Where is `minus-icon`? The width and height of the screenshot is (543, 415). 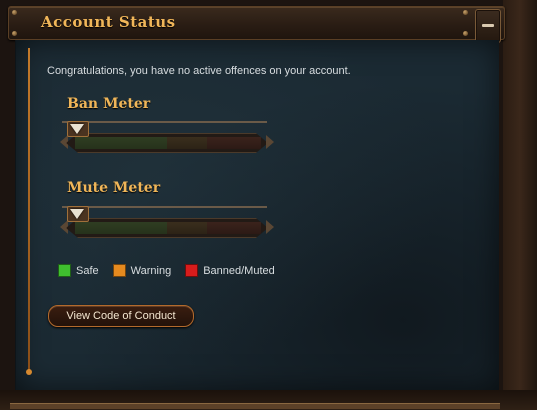
minus-icon is located at coordinates (488, 25).